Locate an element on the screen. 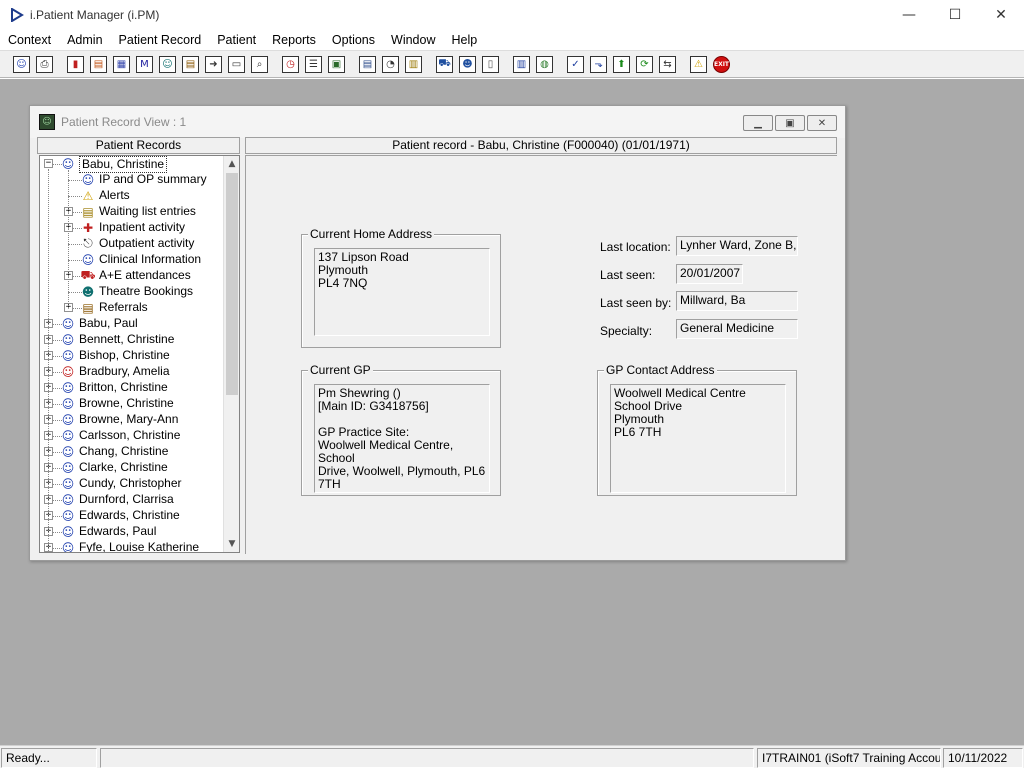 This screenshot has height=768, width=1024. close-button: ✕ is located at coordinates (1001, 15).